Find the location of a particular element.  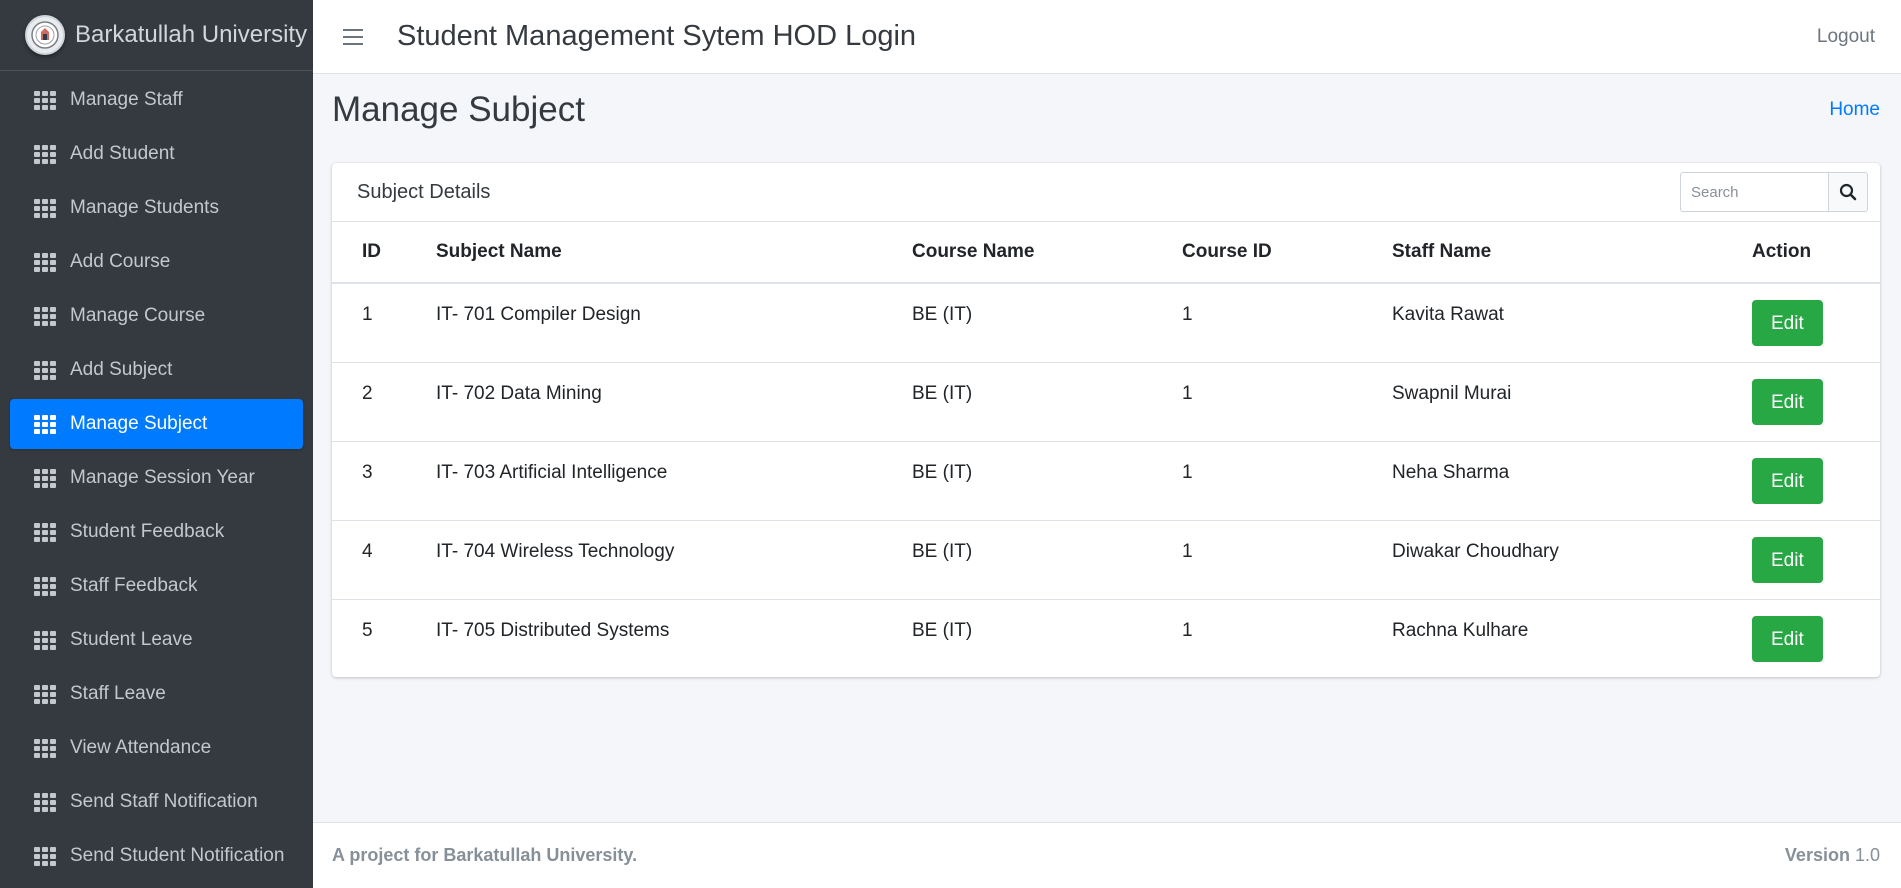

sidebar-item-manage-subject: Manage Subject is located at coordinates (156, 424).